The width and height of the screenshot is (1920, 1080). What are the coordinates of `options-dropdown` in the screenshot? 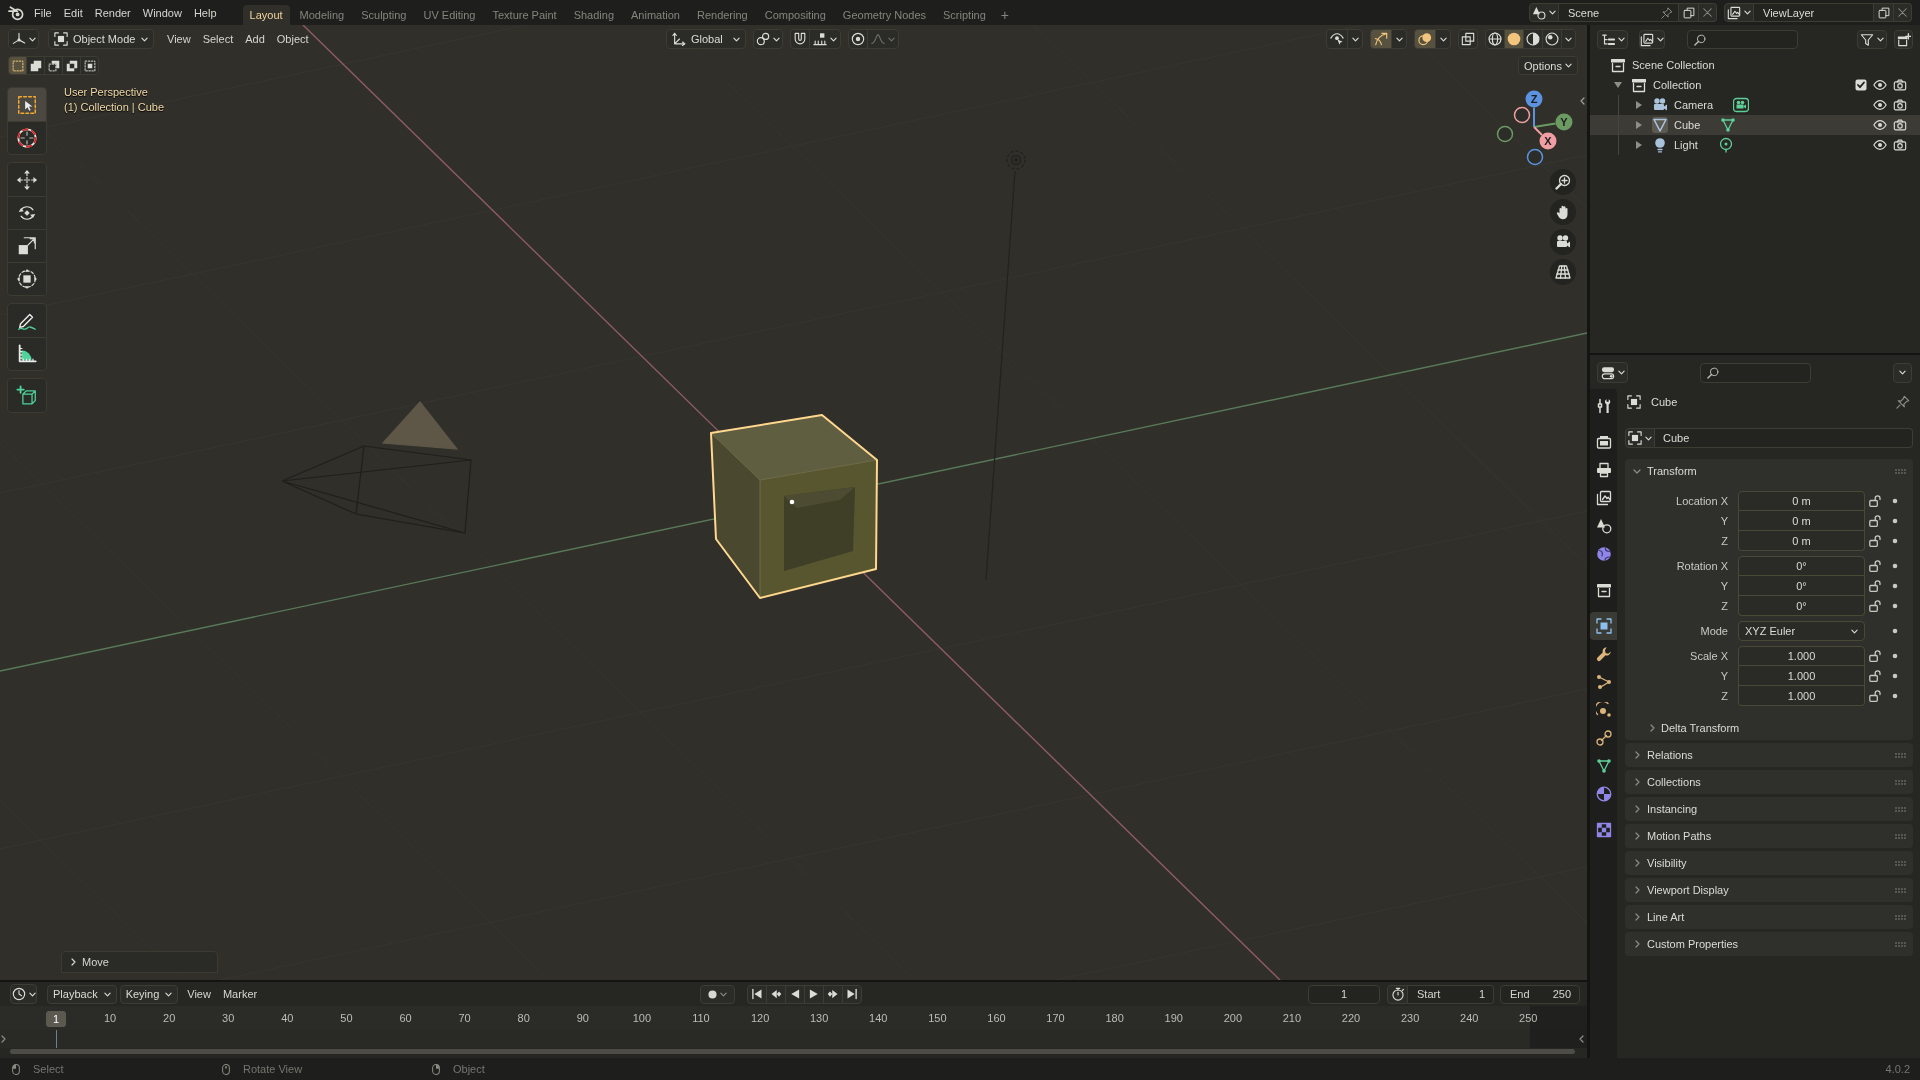 It's located at (1902, 372).